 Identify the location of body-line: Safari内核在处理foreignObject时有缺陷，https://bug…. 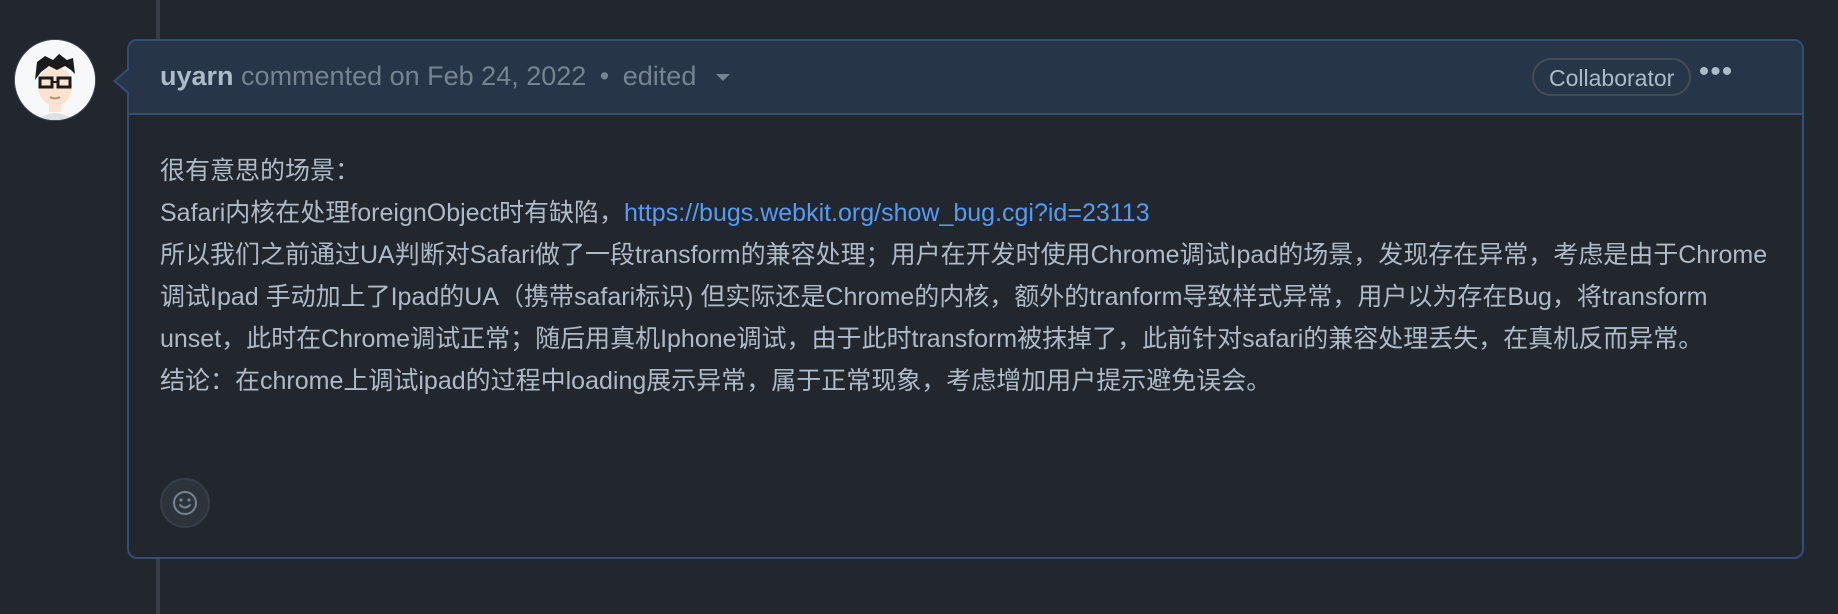
(965, 213).